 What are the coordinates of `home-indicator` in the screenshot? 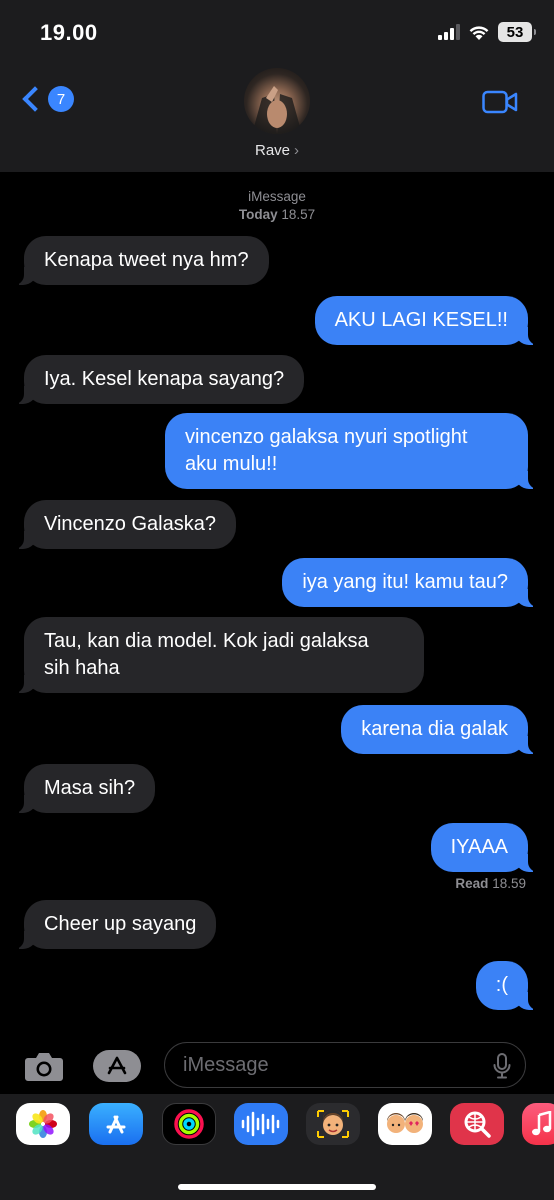 It's located at (277, 1187).